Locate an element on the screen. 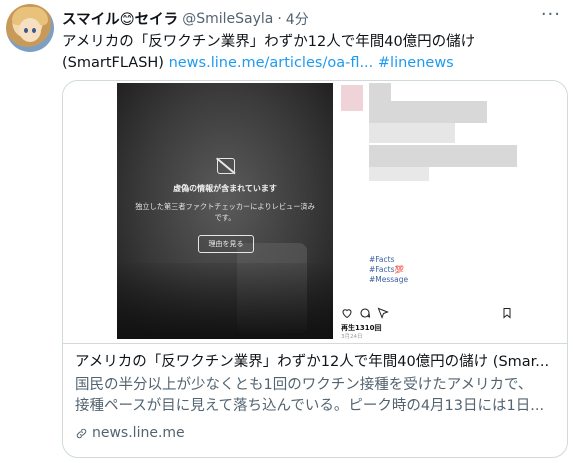 This screenshot has height=463, width=573. tweet-header: スマイル😊セイラ @SmileSayla · 4分 is located at coordinates (185, 18).